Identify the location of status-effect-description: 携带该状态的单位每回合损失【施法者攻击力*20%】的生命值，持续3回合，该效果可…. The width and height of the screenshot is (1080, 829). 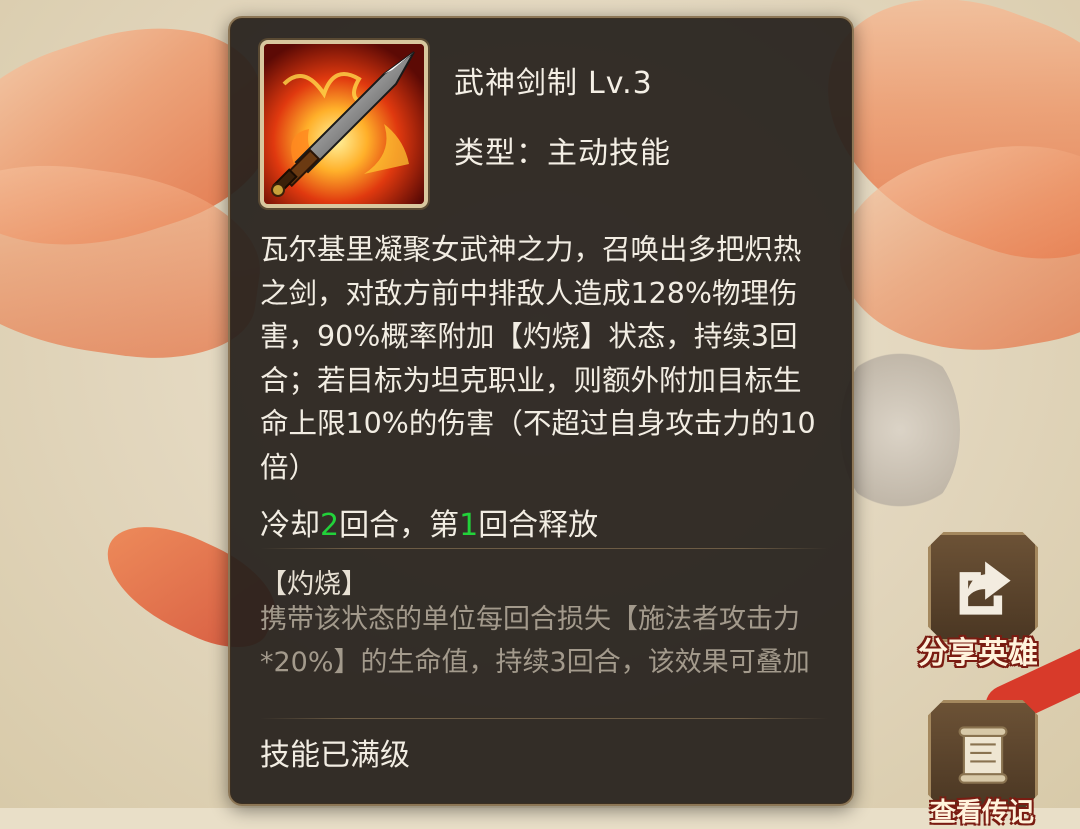
(535, 641).